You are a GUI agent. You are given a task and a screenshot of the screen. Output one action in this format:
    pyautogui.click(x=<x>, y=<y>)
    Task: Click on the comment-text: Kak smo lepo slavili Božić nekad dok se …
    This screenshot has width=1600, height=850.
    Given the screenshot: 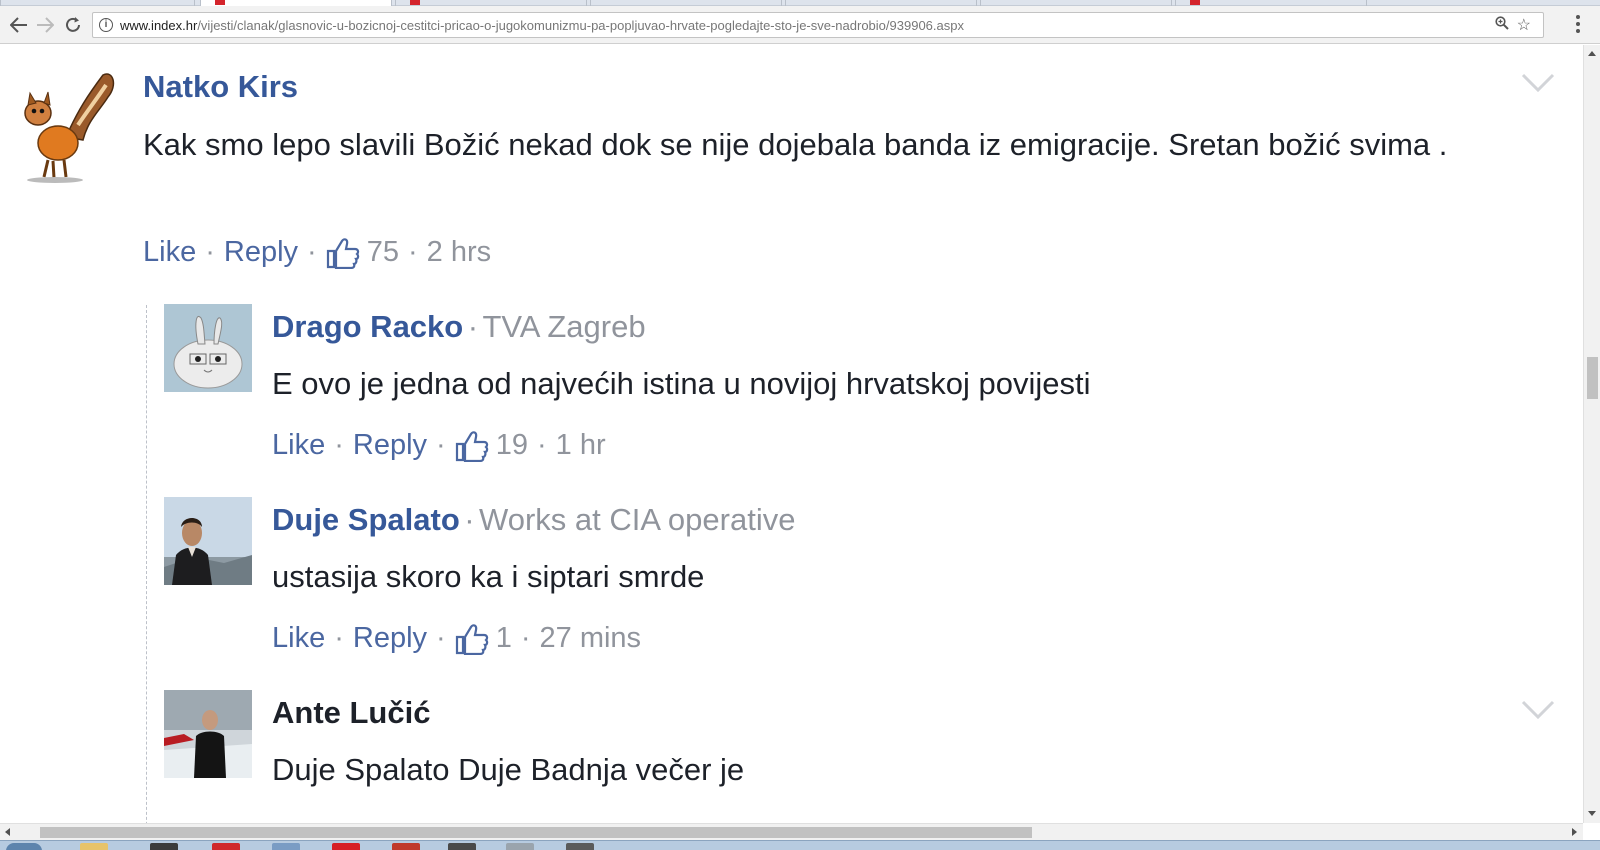 What is the action you would take?
    pyautogui.click(x=795, y=144)
    